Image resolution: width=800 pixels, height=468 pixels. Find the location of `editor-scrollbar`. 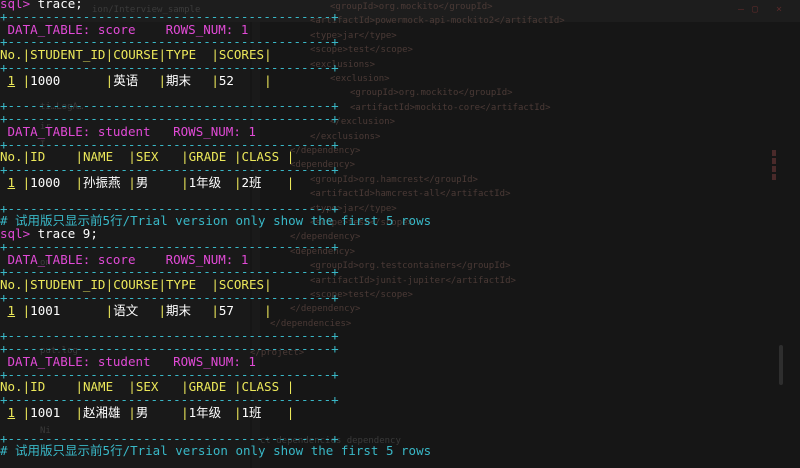

editor-scrollbar is located at coordinates (781, 365).